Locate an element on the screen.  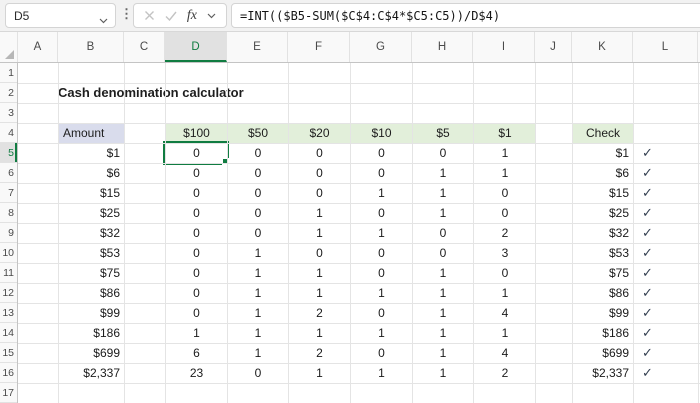
cell-E9: 0 is located at coordinates (258, 234).